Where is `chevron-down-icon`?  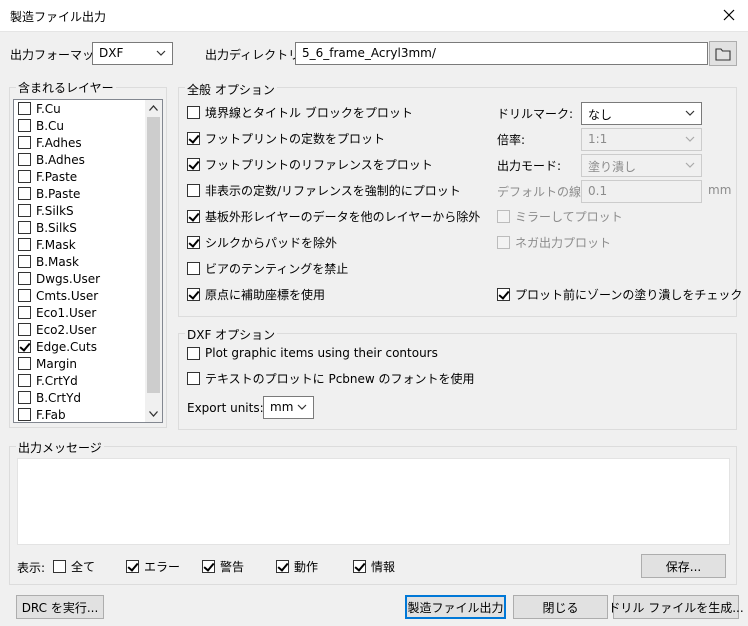
chevron-down-icon is located at coordinates (690, 165).